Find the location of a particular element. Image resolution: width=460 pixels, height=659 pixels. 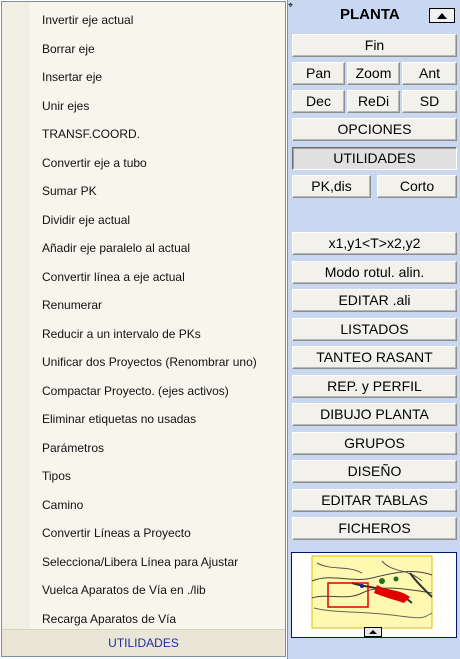

listados-button: LISTADOS is located at coordinates (374, 329).